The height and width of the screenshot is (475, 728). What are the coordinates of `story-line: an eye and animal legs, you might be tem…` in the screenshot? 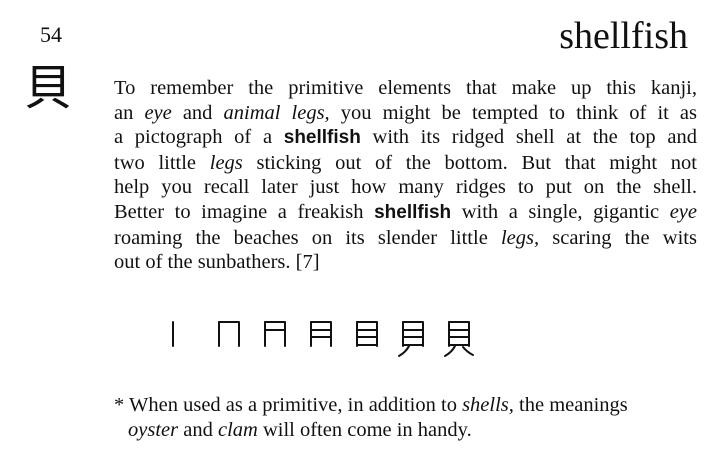 It's located at (405, 113).